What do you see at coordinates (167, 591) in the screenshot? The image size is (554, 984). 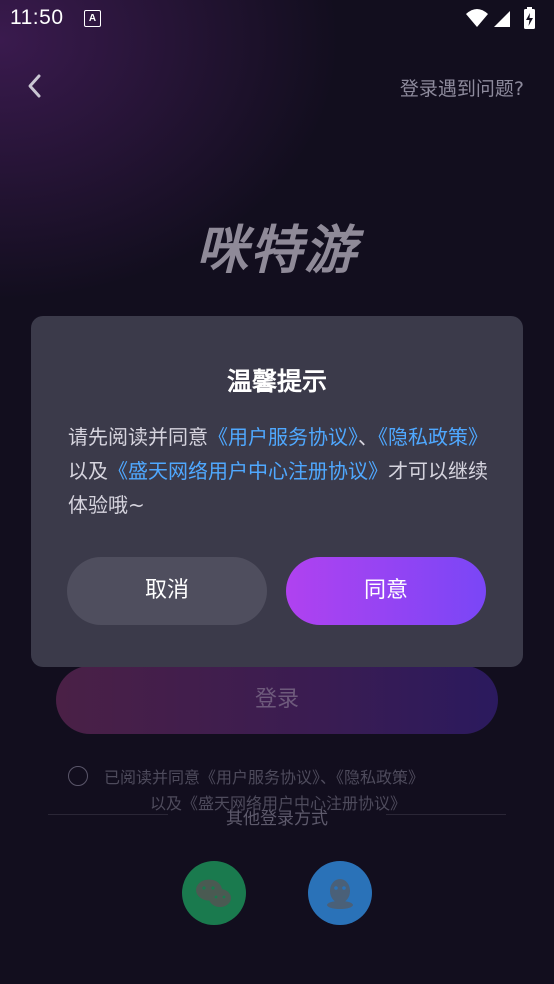 I see `cancel-button: 取消` at bounding box center [167, 591].